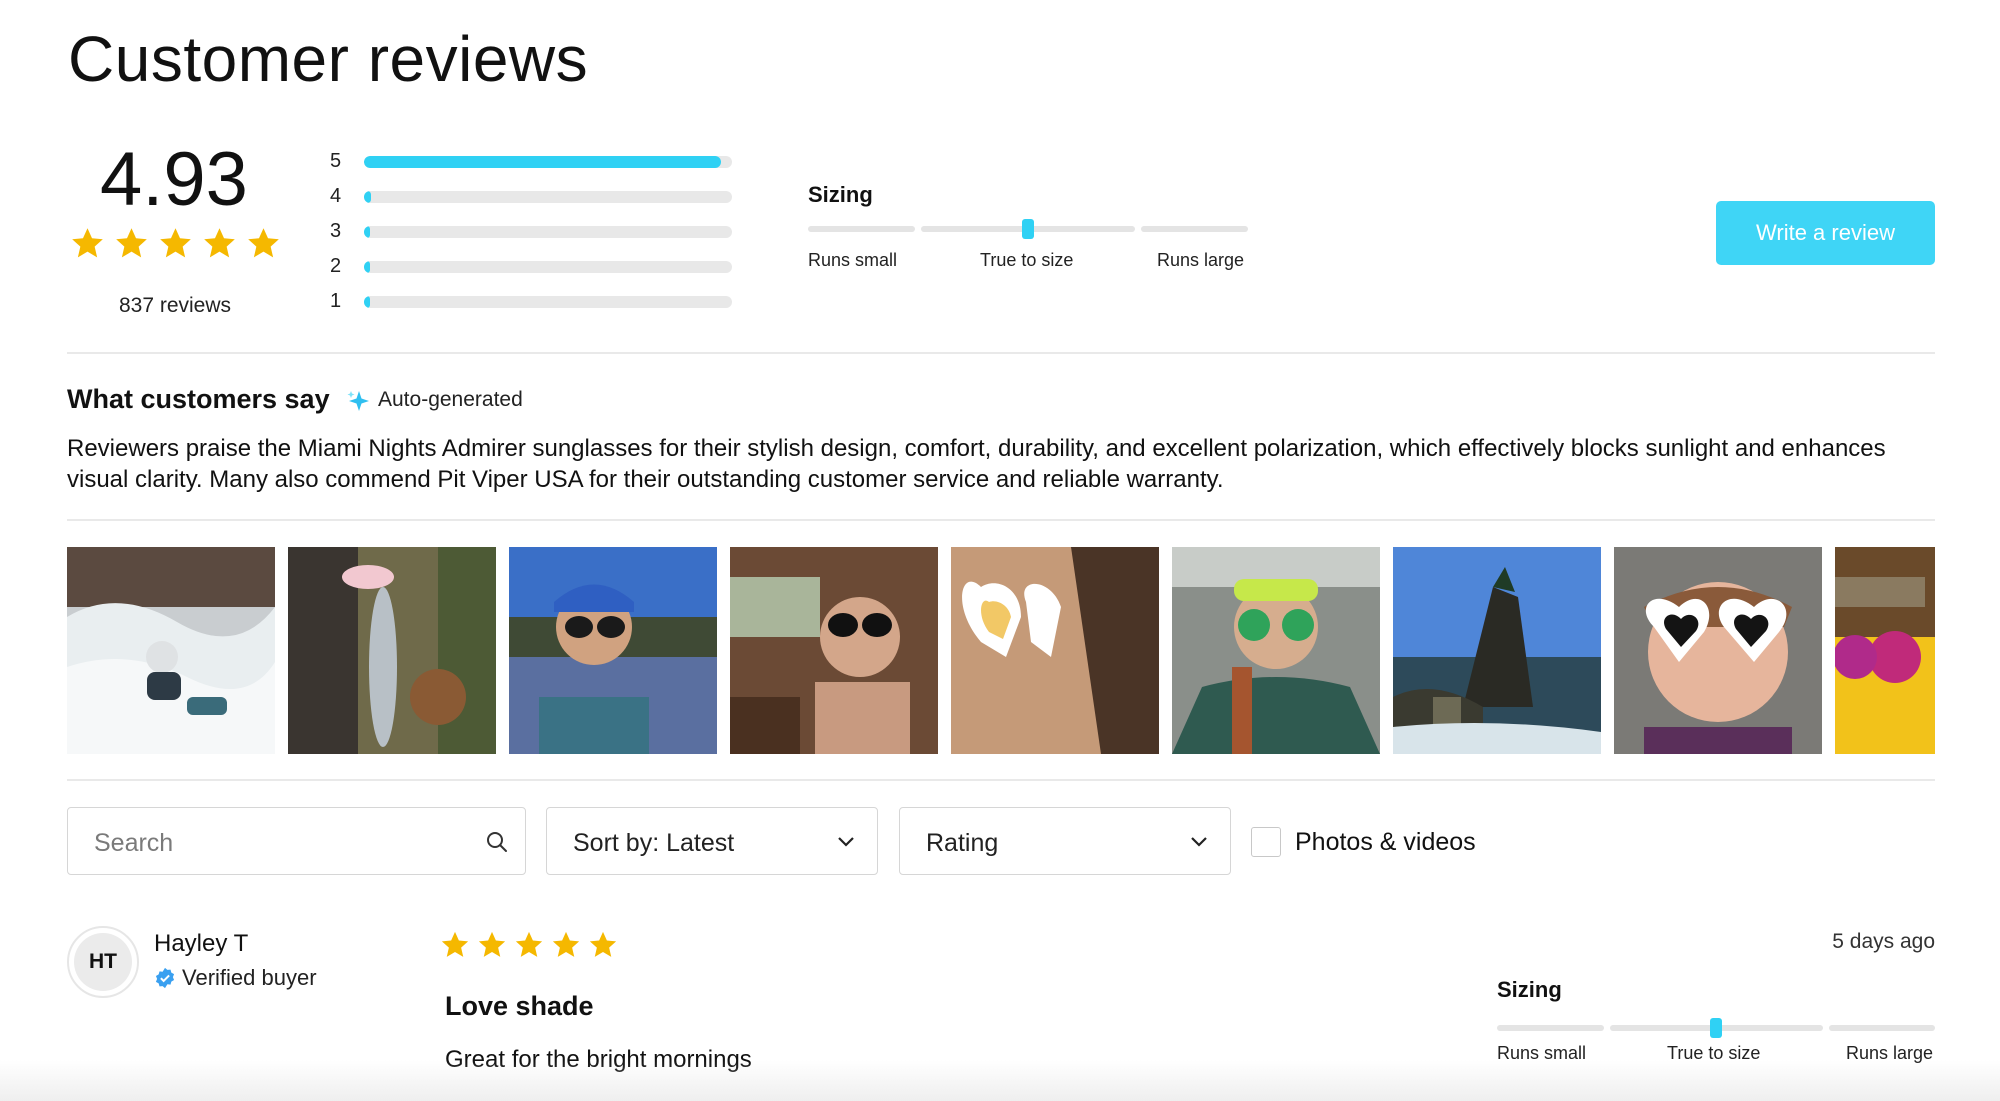 The width and height of the screenshot is (2000, 1101). I want to click on review-title: Love shade, so click(519, 1006).